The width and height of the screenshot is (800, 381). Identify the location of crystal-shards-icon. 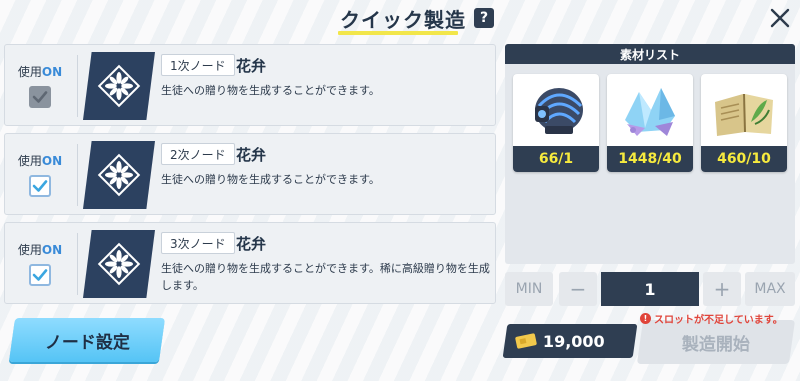
(650, 112).